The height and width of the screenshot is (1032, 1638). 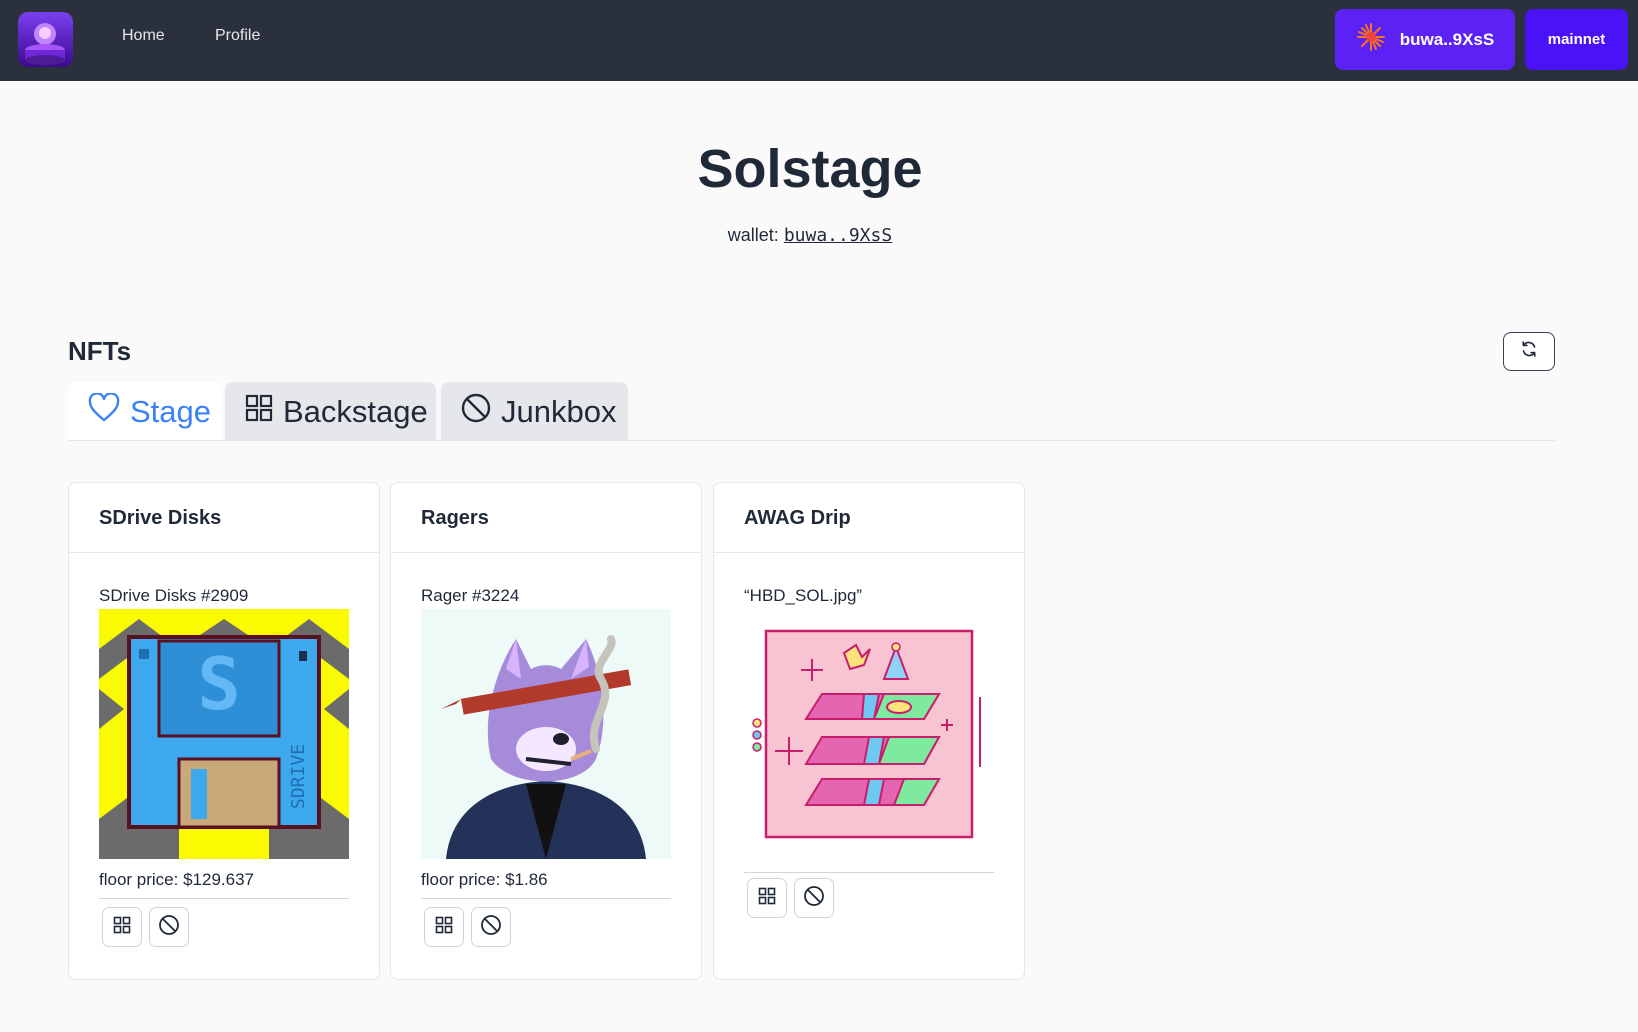 I want to click on collection-title: Ragers, so click(x=455, y=518).